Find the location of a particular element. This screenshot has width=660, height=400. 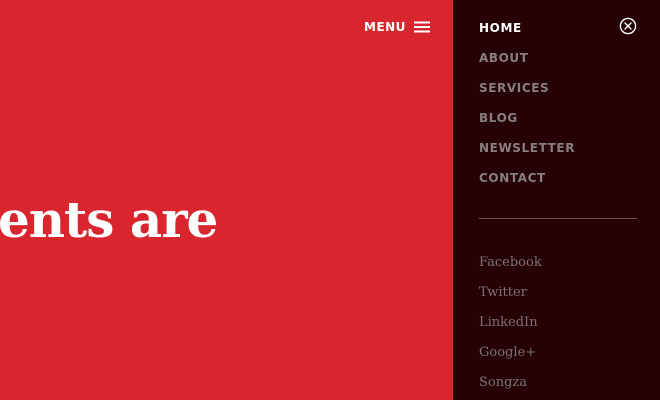

menu-toggle-button: MENU is located at coordinates (397, 27).